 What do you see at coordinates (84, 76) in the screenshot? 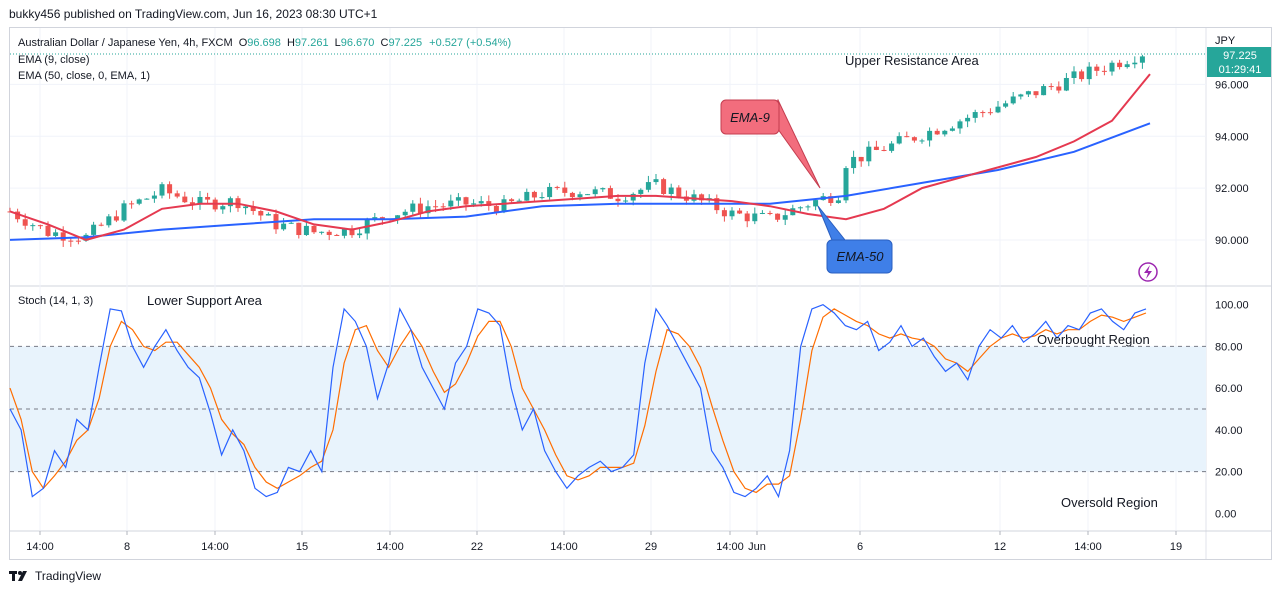
I see `ema50-legend: EMA (50, close, 0, EMA, 1)` at bounding box center [84, 76].